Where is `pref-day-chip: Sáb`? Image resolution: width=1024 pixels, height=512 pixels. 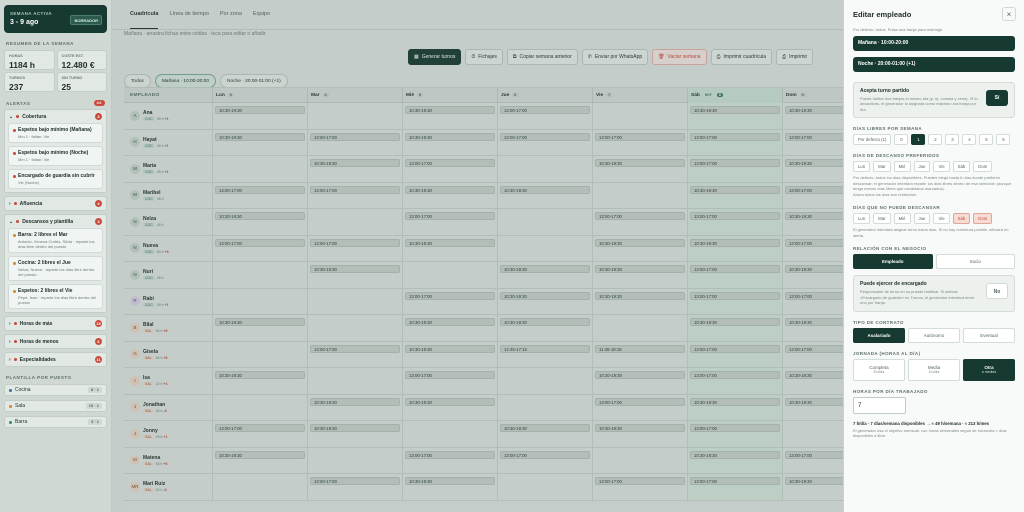
pref-day-chip: Sáb is located at coordinates (961, 166).